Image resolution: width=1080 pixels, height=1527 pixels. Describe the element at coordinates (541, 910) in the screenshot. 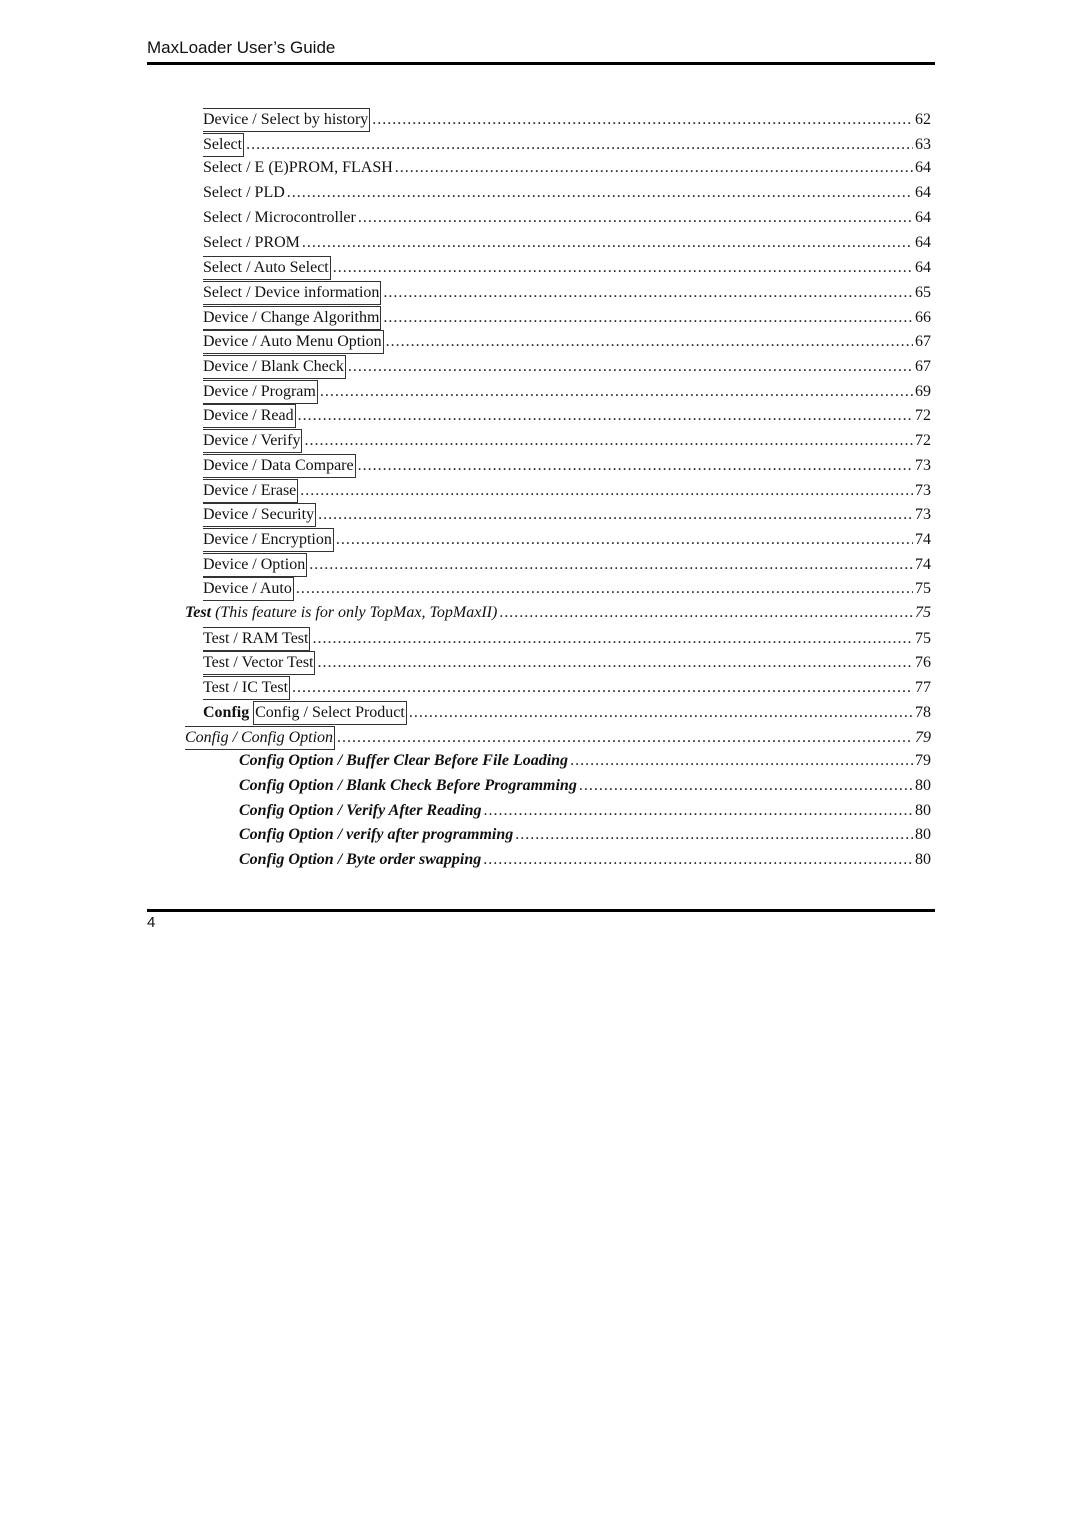

I see `footer-rule` at that location.